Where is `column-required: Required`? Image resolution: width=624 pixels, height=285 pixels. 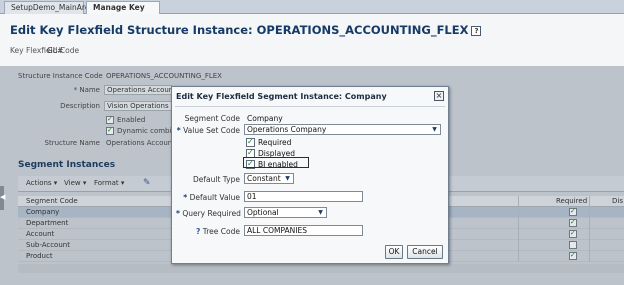 column-required: Required is located at coordinates (571, 201).